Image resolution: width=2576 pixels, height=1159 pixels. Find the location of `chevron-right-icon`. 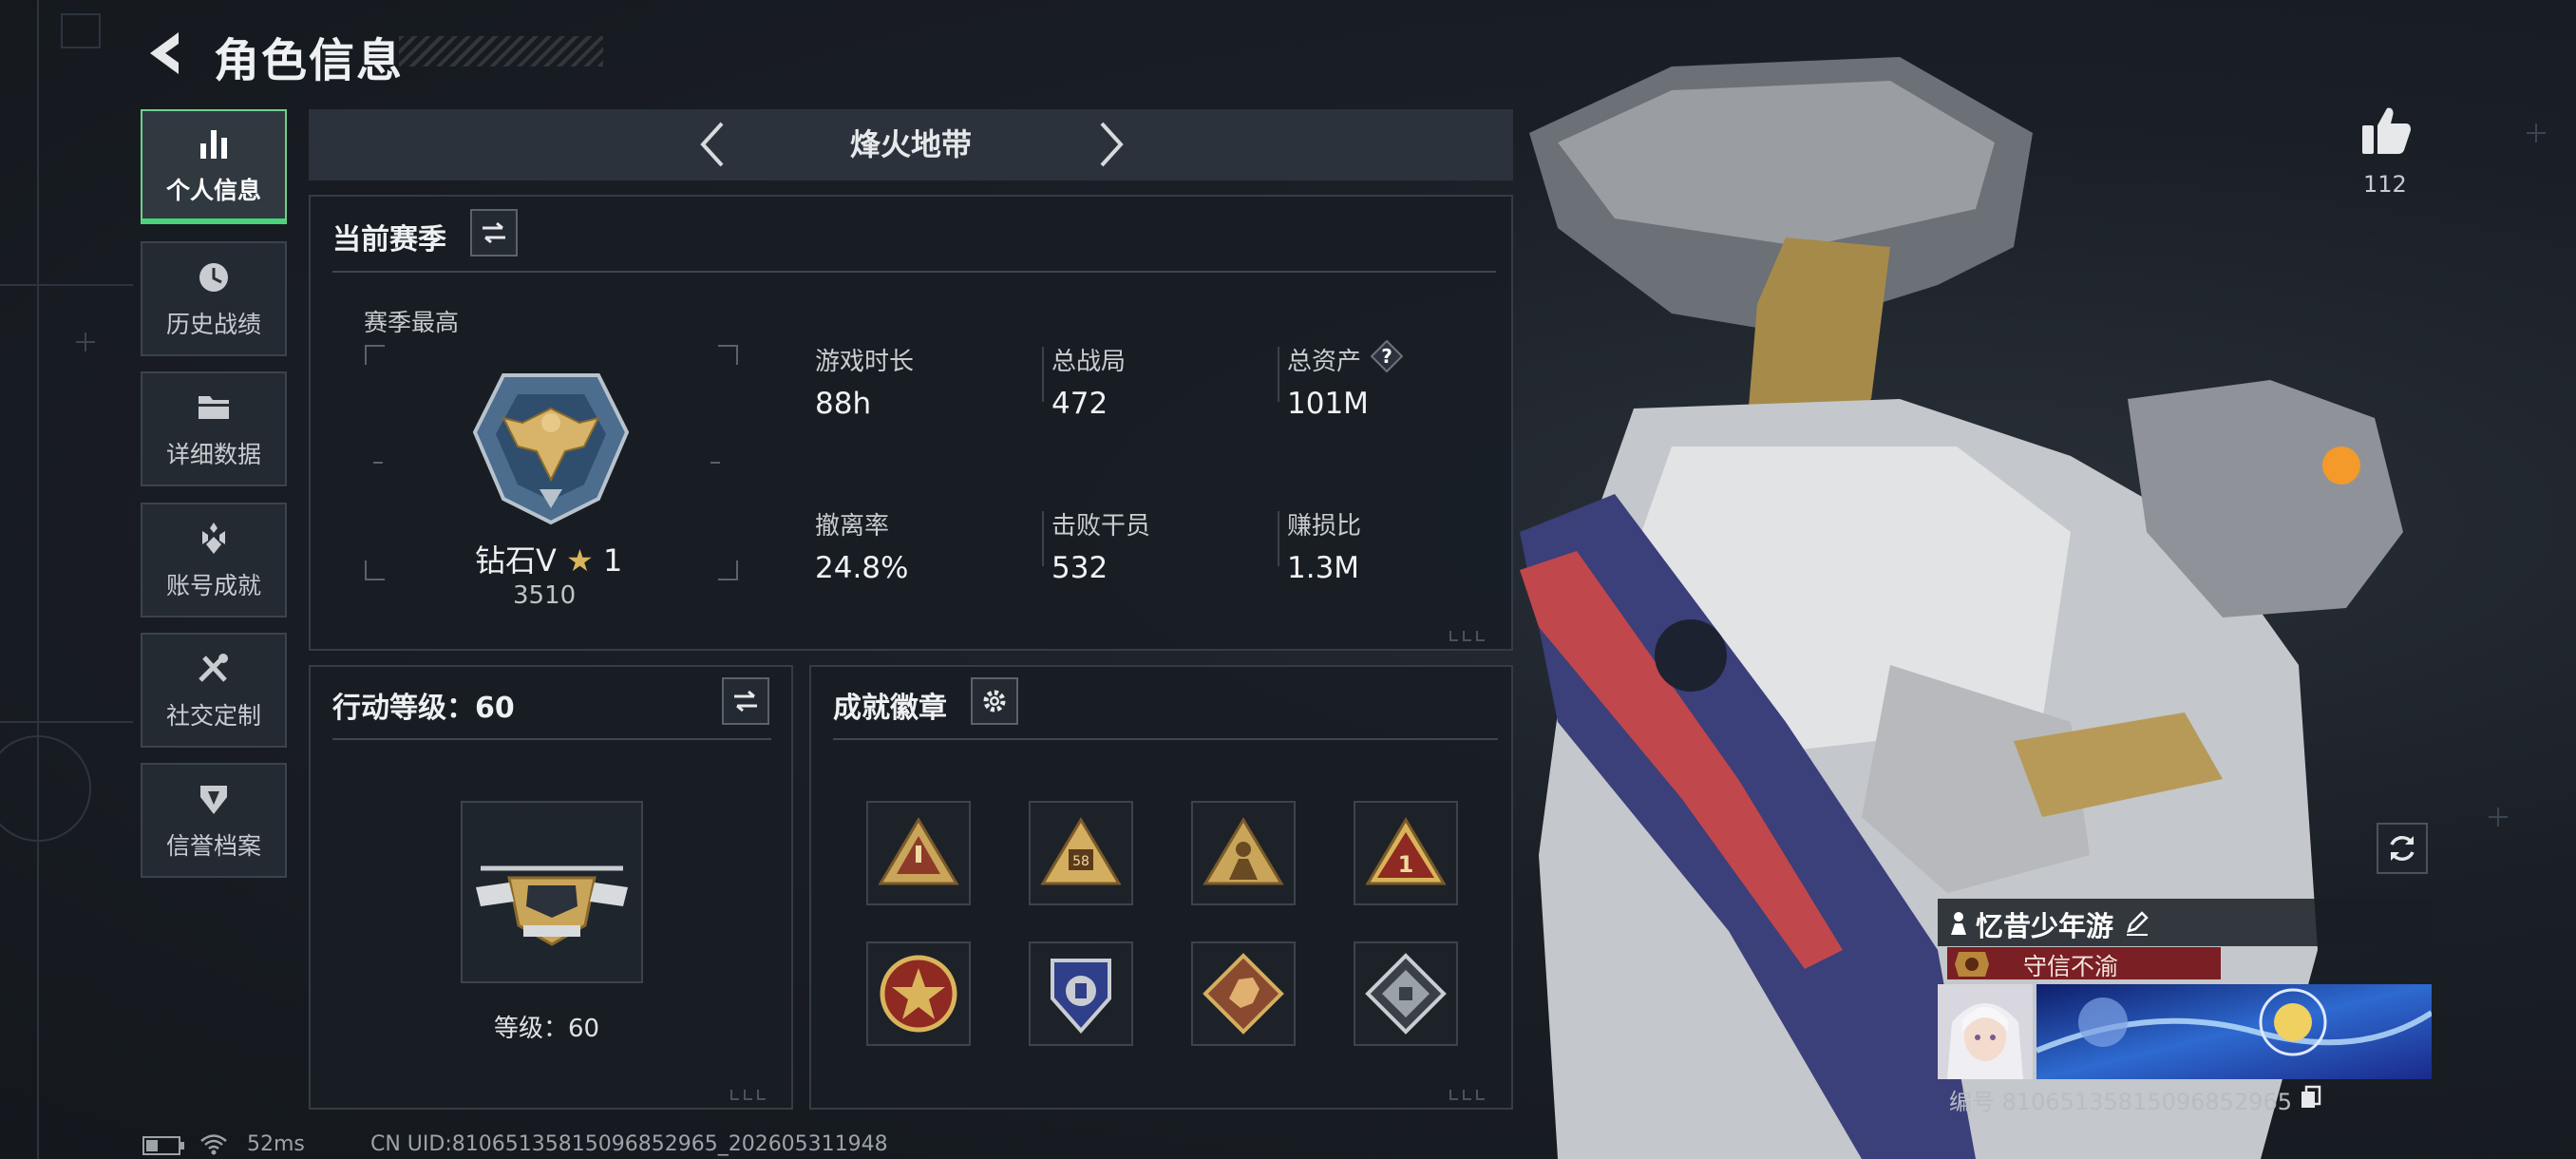

chevron-right-icon is located at coordinates (1112, 144).